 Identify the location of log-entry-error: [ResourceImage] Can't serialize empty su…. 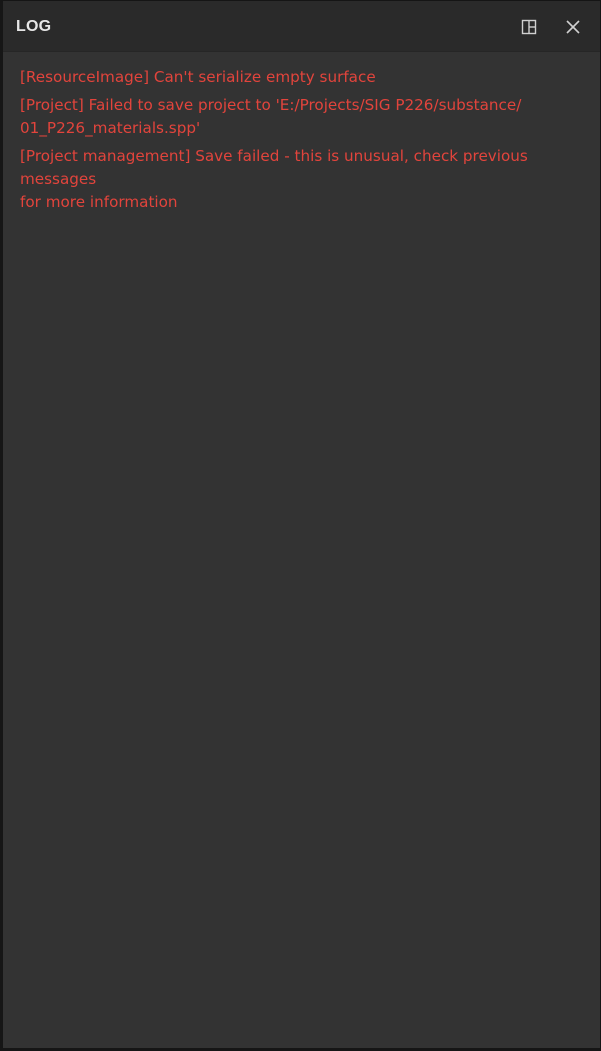
(303, 77).